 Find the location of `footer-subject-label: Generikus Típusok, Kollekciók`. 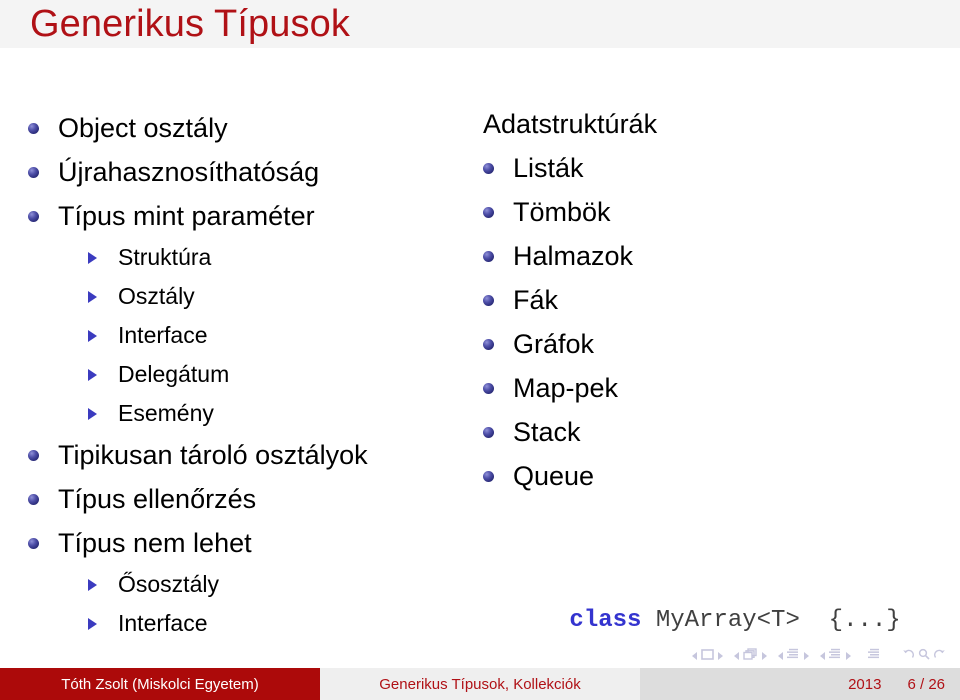

footer-subject-label: Generikus Típusok, Kollekciók is located at coordinates (480, 684).